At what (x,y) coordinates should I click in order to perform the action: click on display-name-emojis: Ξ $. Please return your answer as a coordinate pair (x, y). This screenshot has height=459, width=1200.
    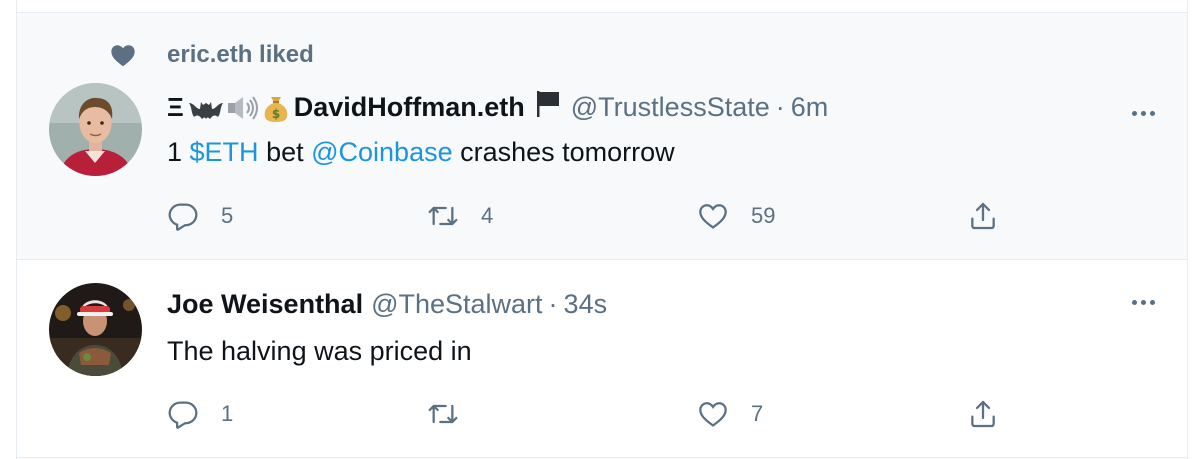
    Looking at the image, I should click on (228, 107).